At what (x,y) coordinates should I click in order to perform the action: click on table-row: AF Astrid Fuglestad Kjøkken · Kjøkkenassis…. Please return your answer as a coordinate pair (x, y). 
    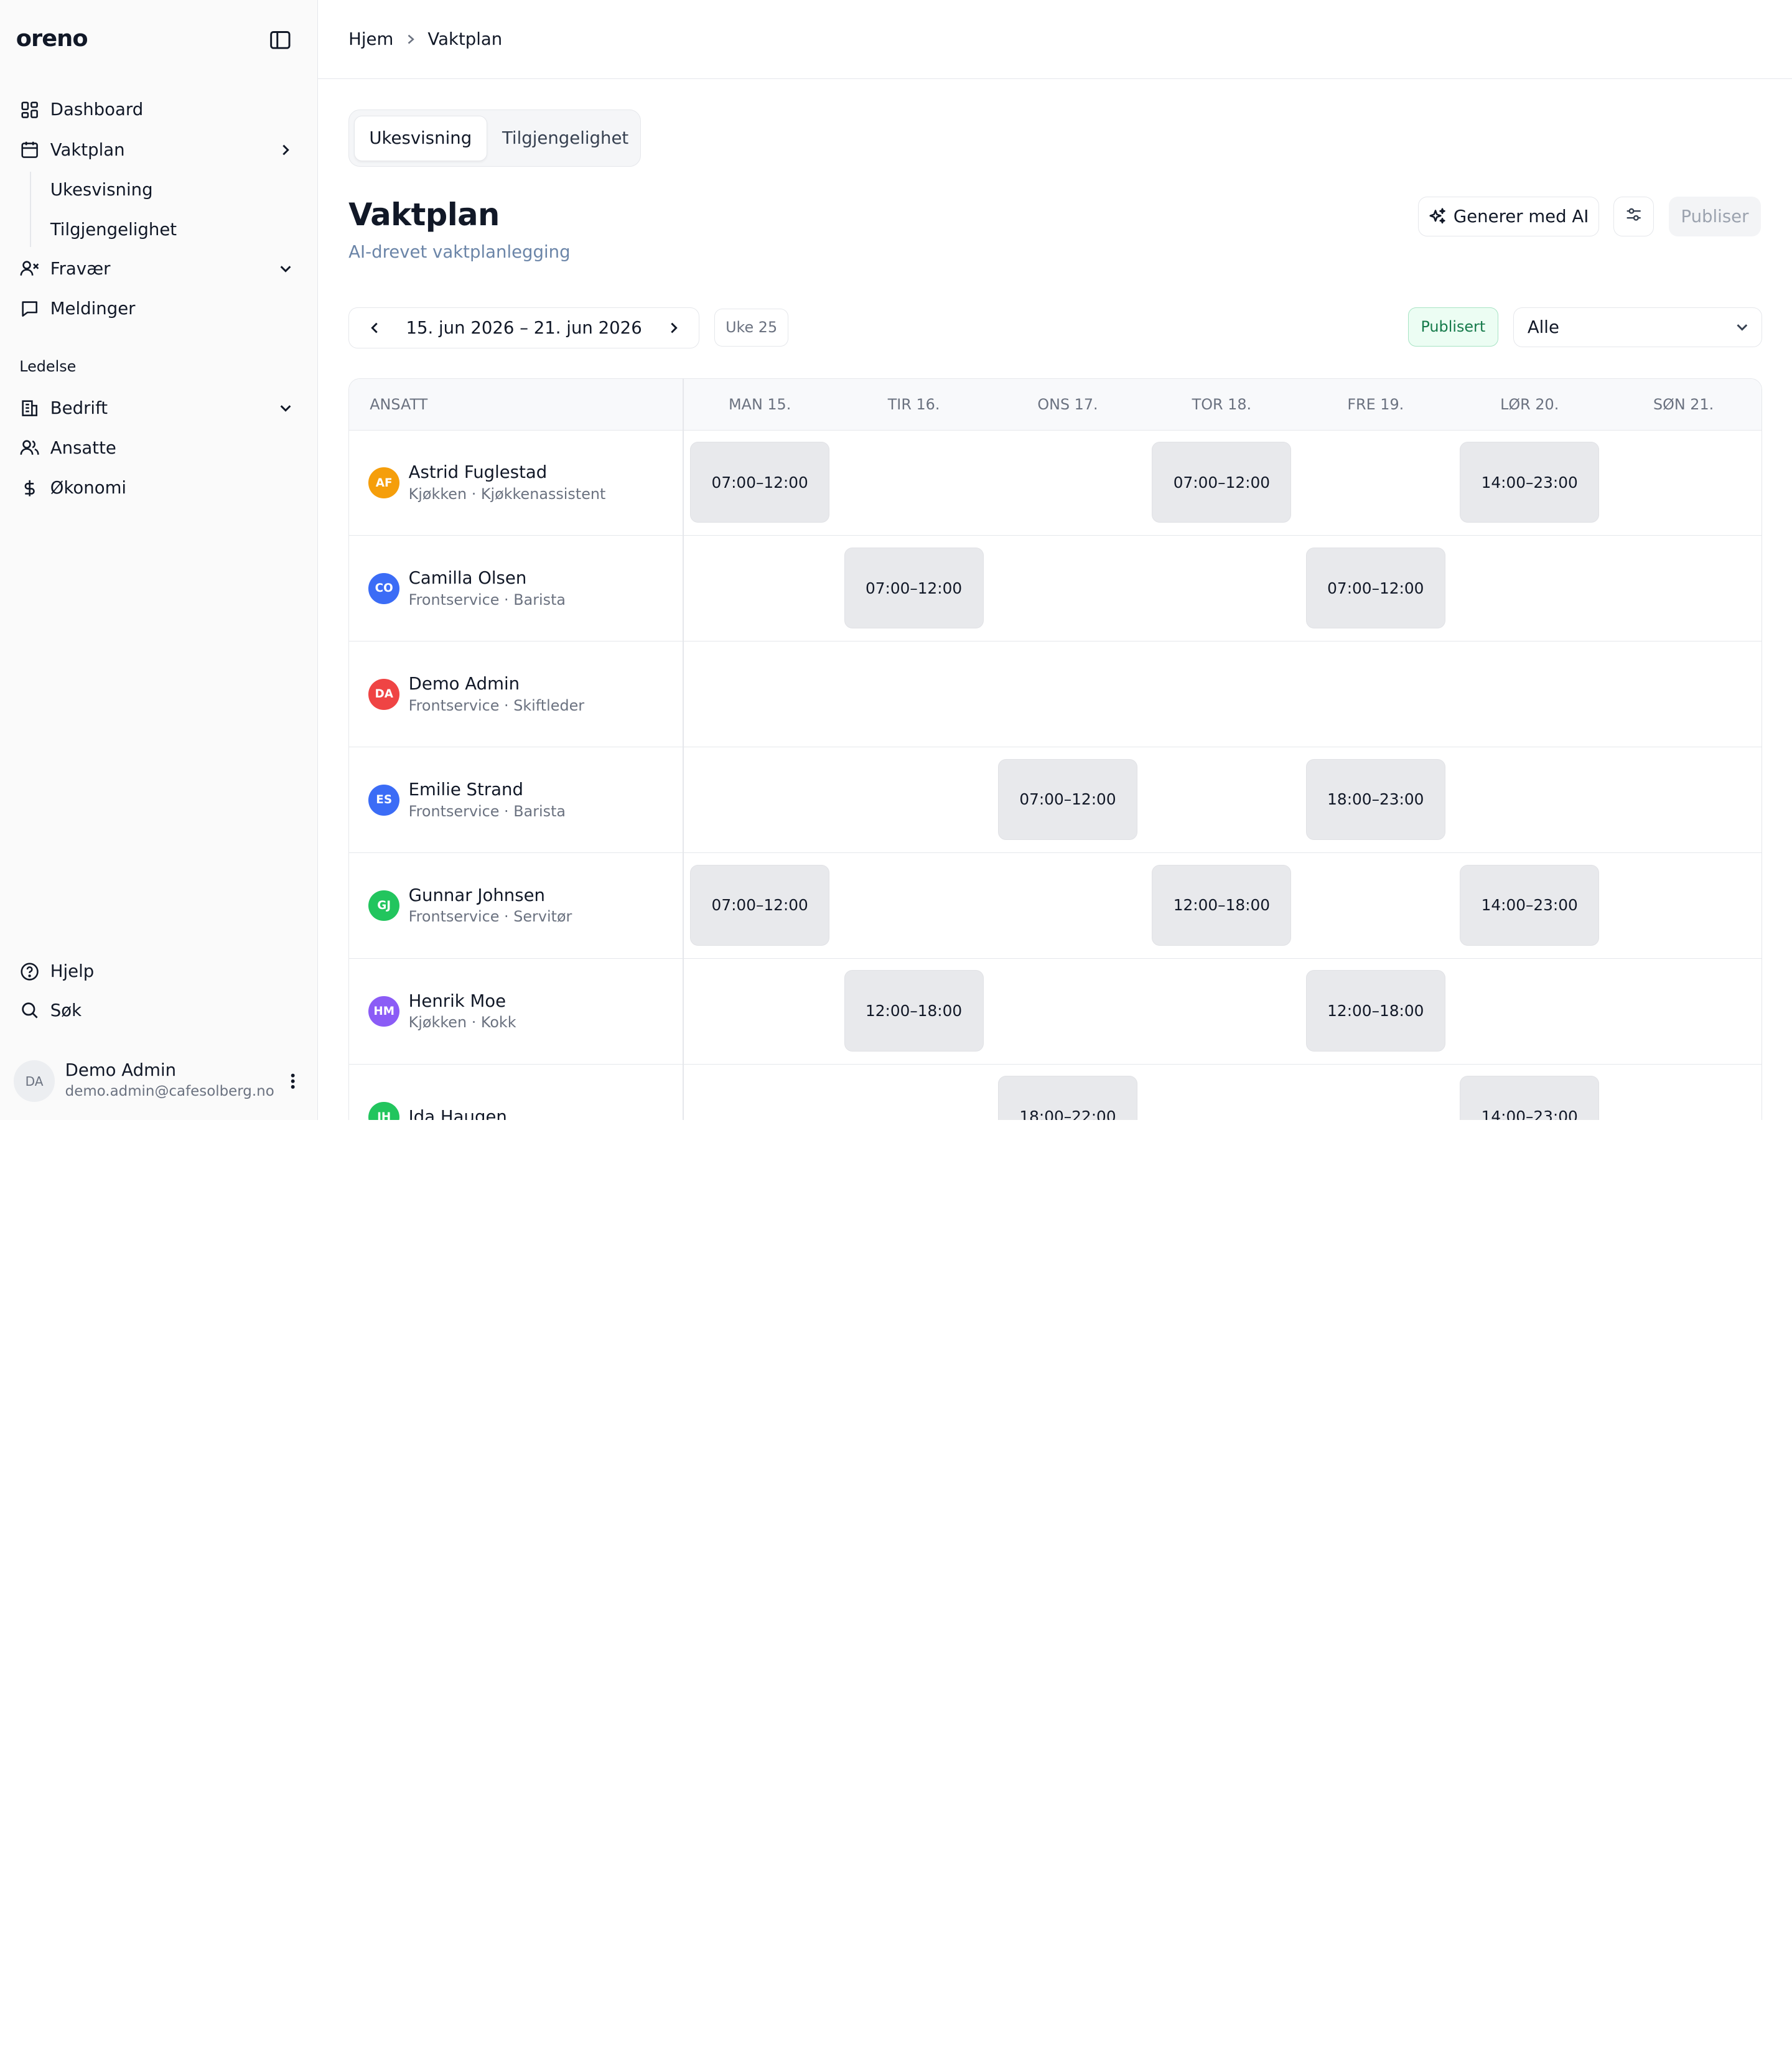
    Looking at the image, I should click on (1055, 483).